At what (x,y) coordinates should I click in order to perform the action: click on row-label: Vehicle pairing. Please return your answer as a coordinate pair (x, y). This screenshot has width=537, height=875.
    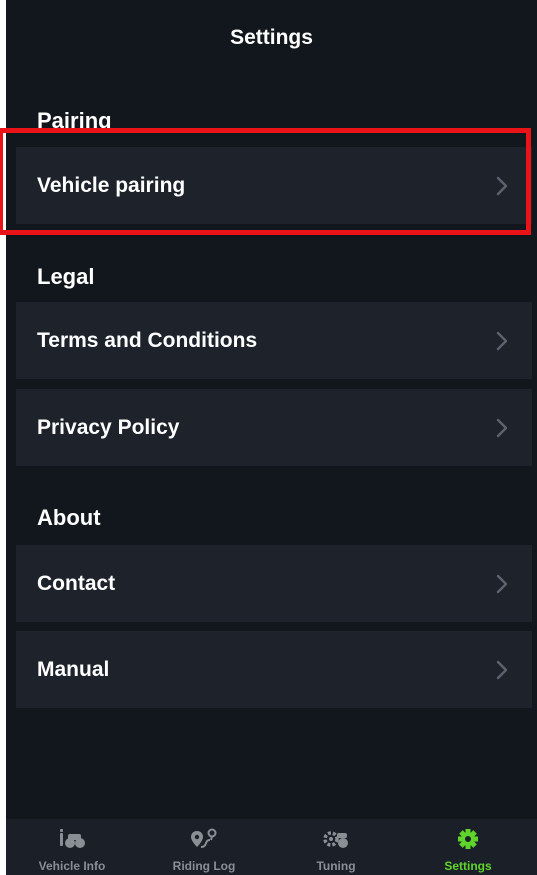
    Looking at the image, I should click on (111, 185).